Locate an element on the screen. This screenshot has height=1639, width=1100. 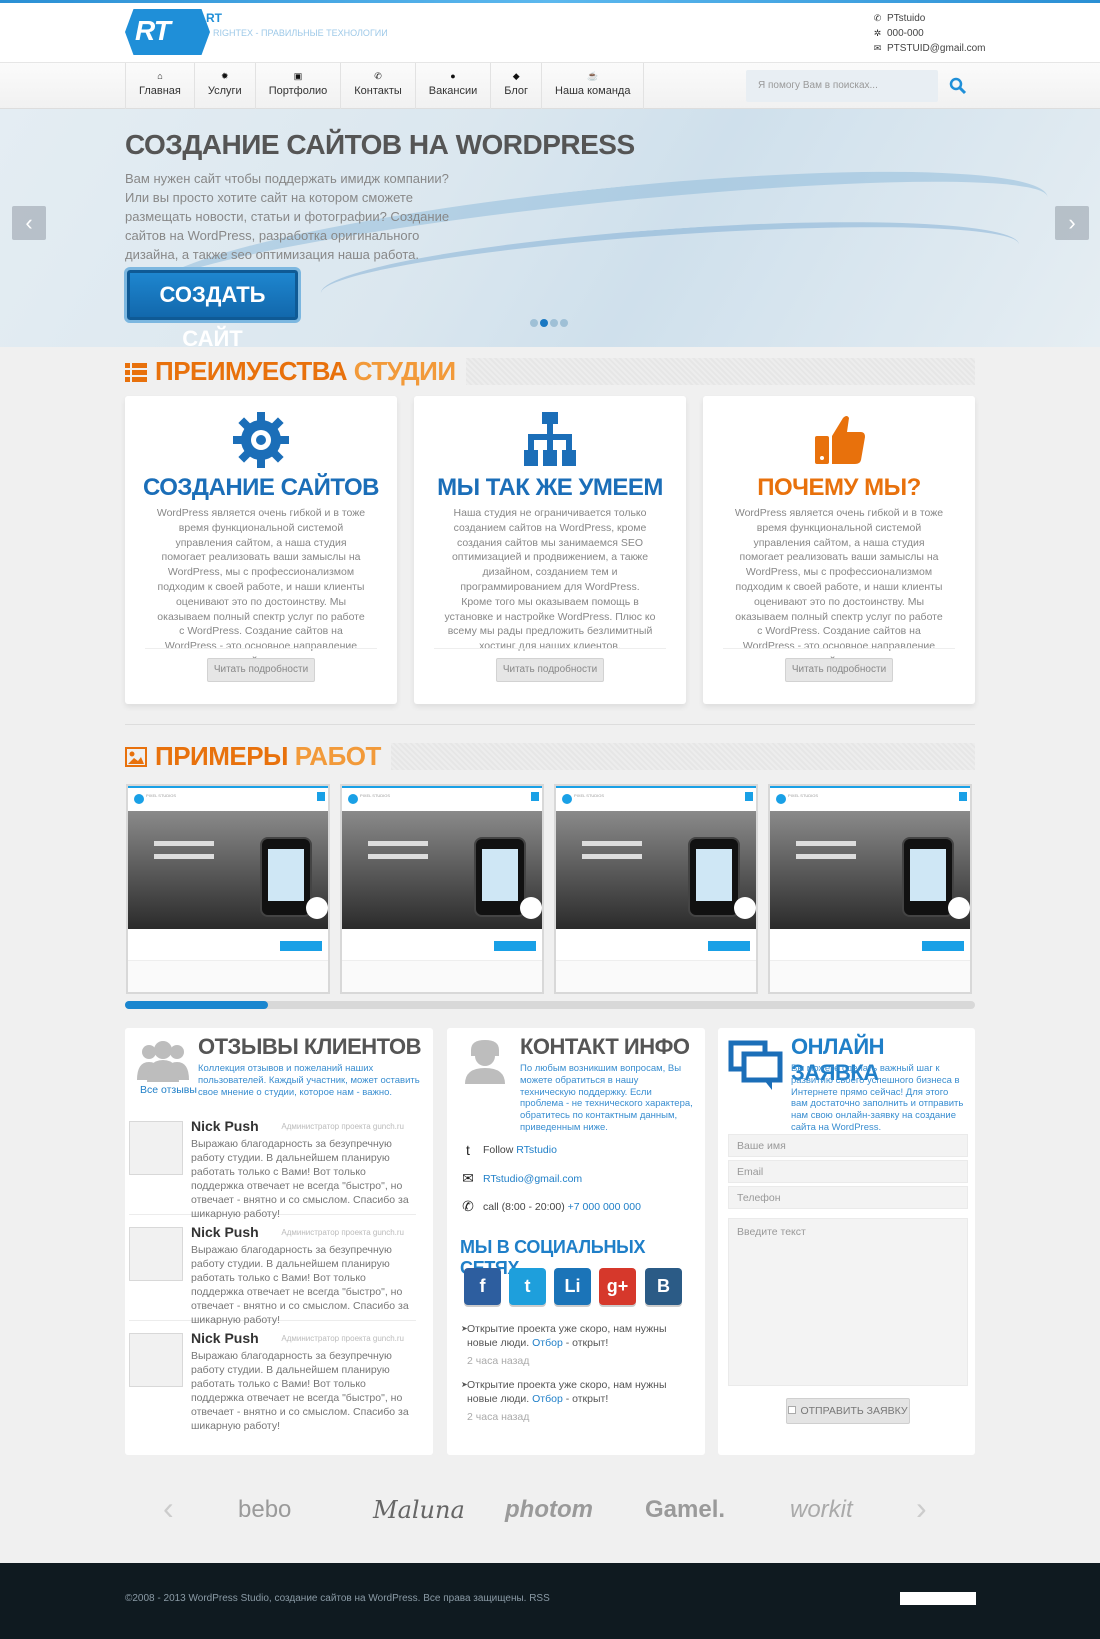
panel-title: ОТЗЫВЫ КЛИЕНТОВ is located at coordinates (310, 1046).